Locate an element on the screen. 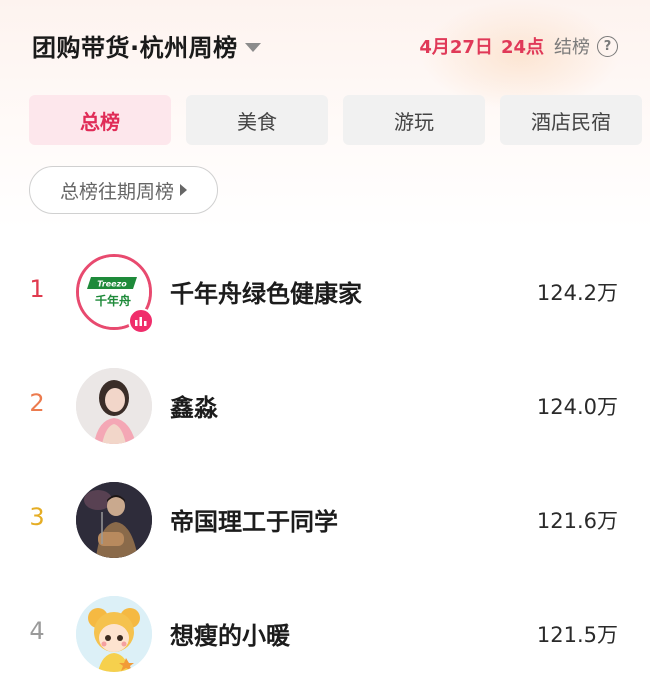 The height and width of the screenshot is (693, 650). singer-avatar-icon is located at coordinates (114, 520).